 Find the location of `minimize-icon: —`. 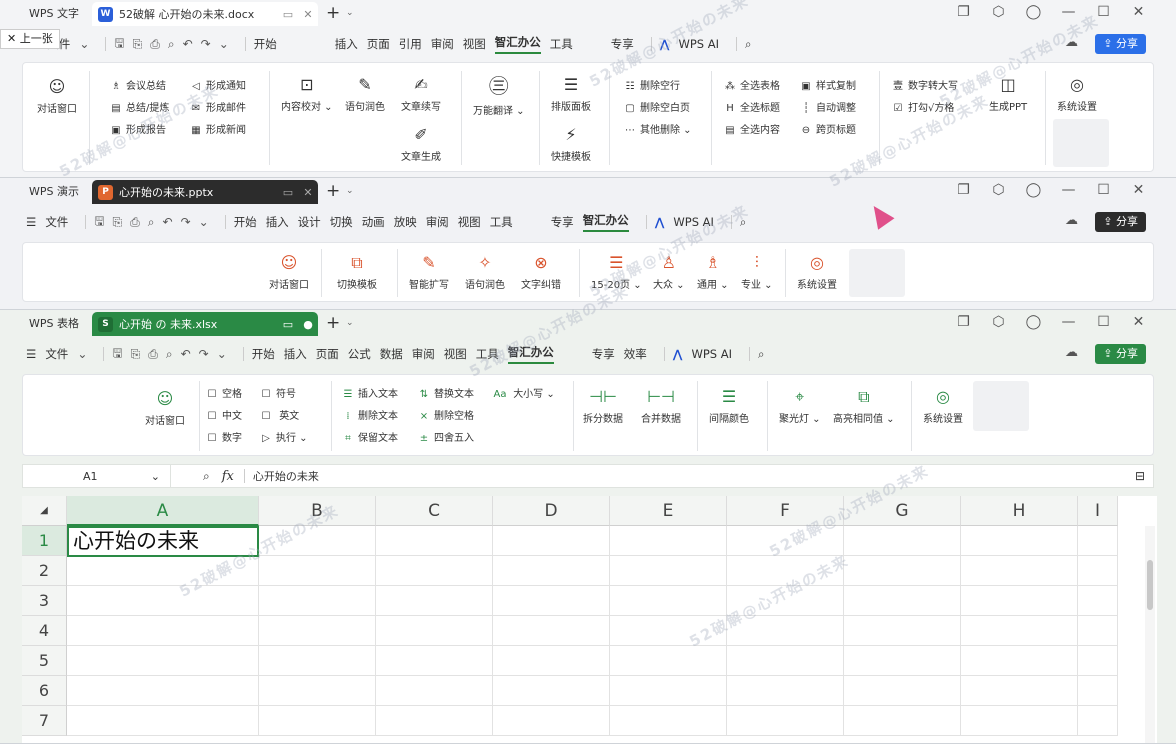

minimize-icon: — is located at coordinates (1068, 322).